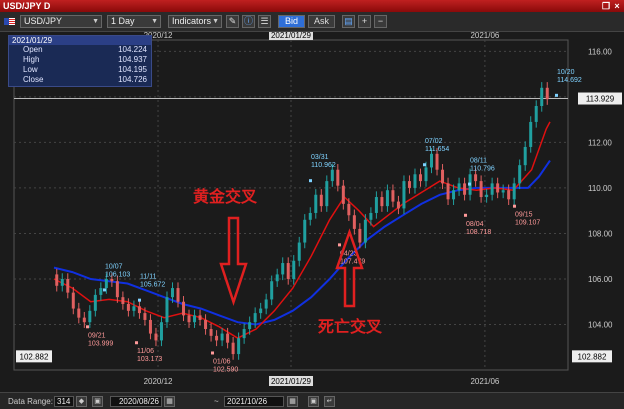  Describe the element at coordinates (617, 6) in the screenshot. I see `close-icon: ×` at that location.